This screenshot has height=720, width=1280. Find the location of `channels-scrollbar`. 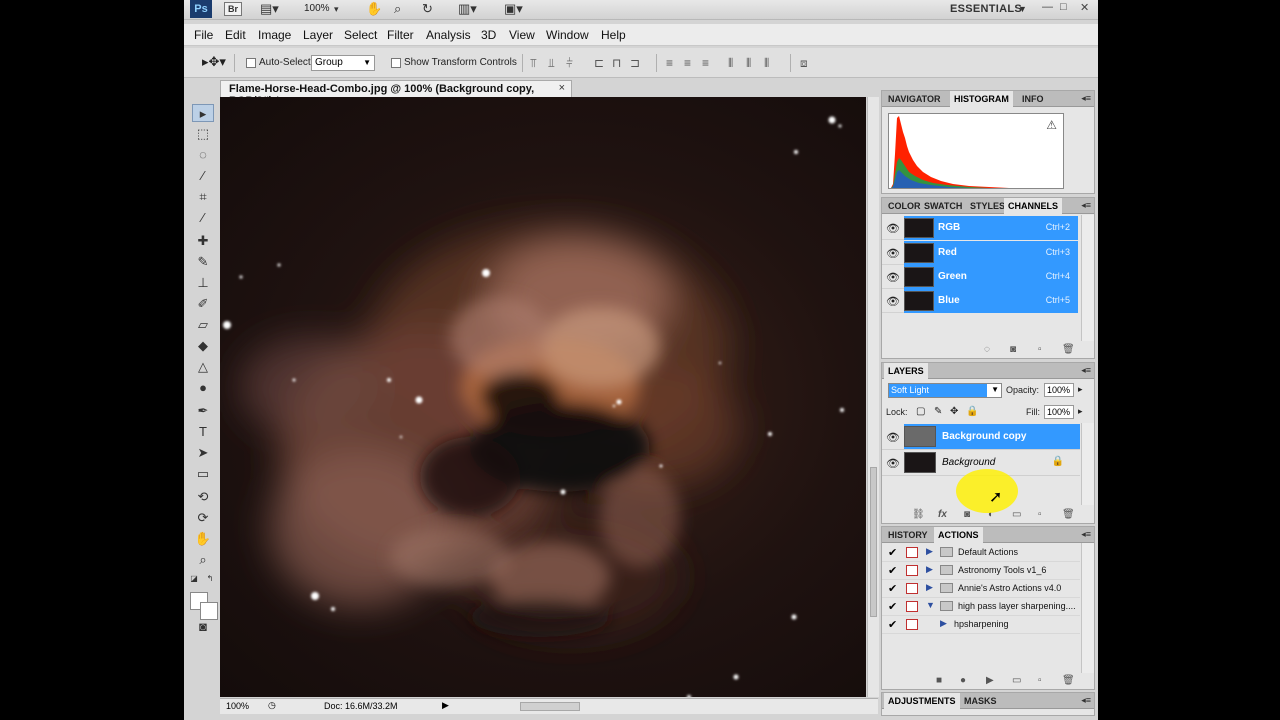

channels-scrollbar is located at coordinates (1087, 278).